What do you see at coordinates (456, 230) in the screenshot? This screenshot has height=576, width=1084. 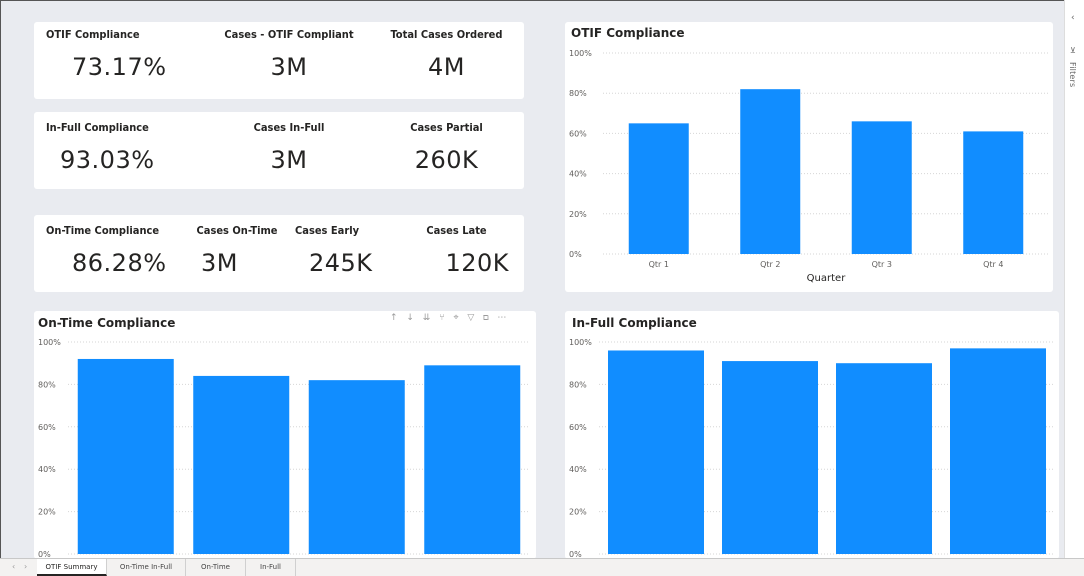 I see `kpi-label: Cases Late` at bounding box center [456, 230].